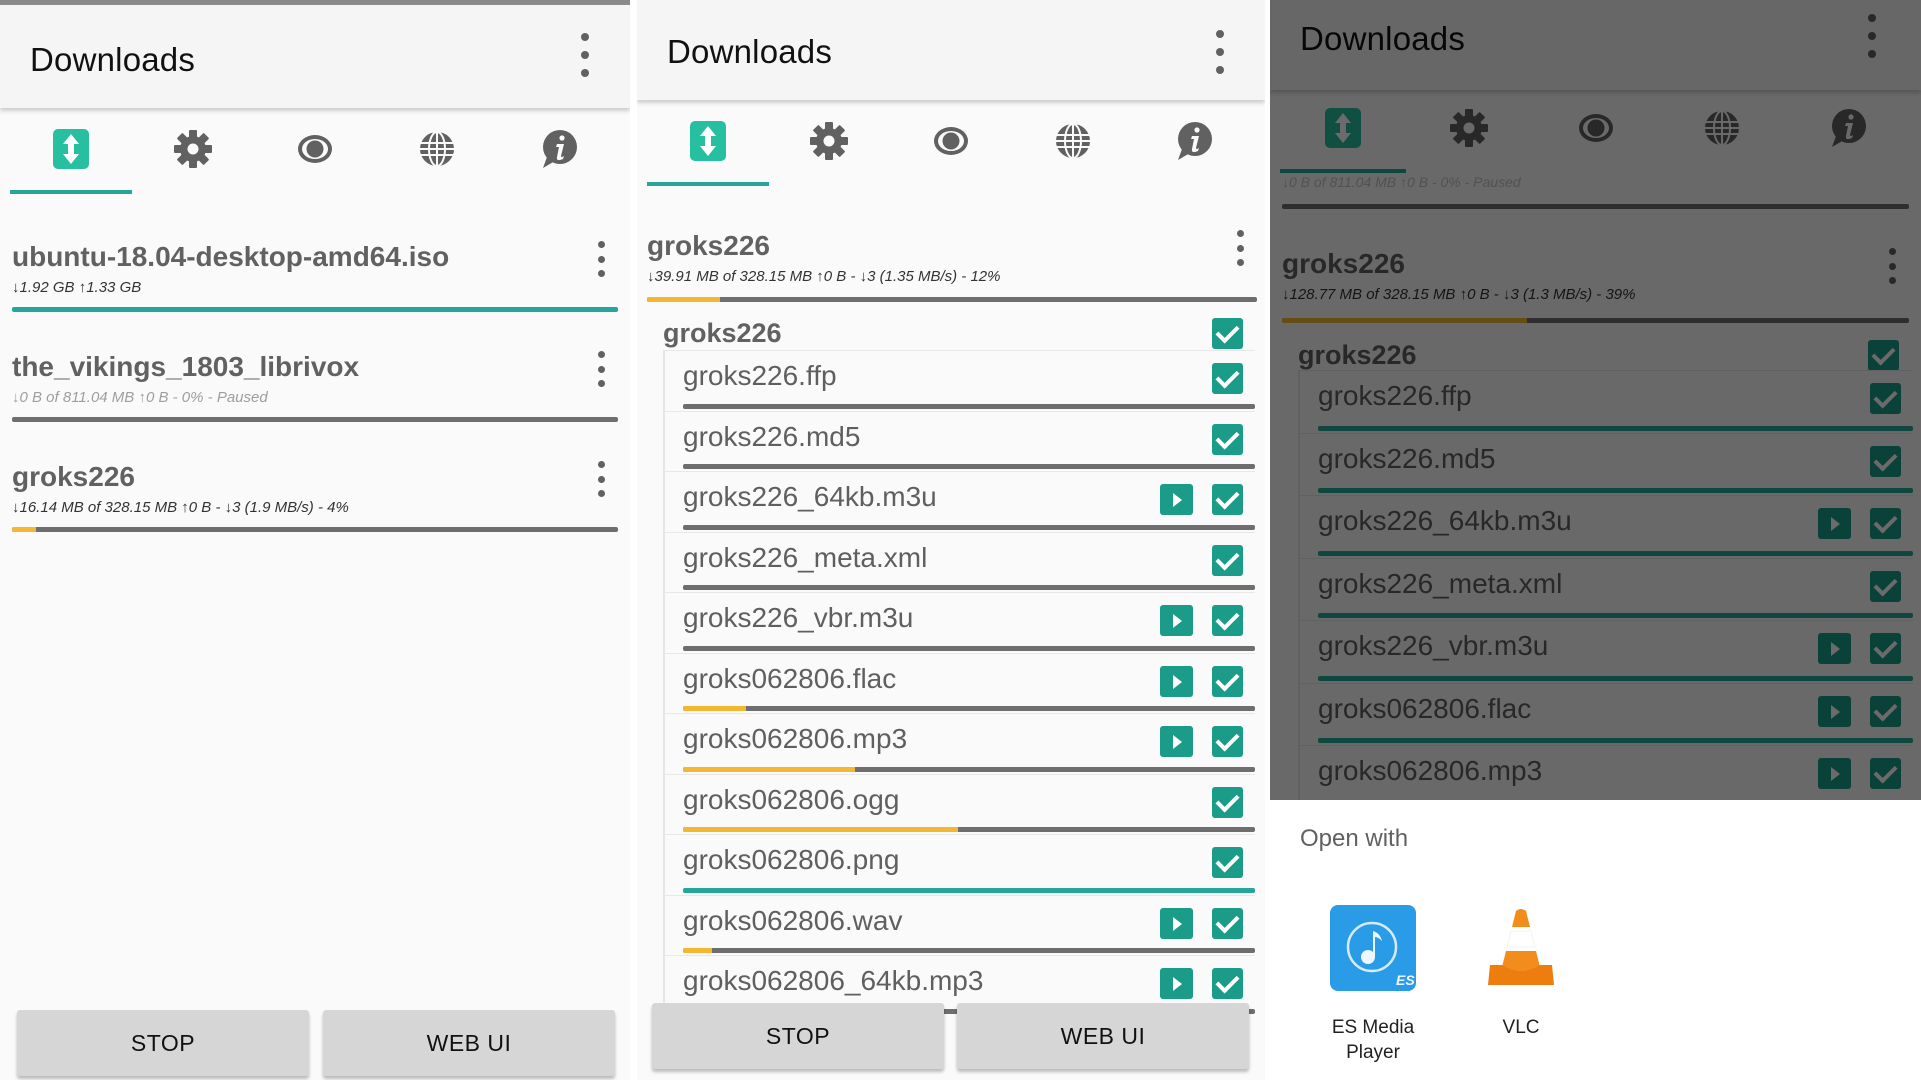 The height and width of the screenshot is (1080, 1921). I want to click on download-status: ↓0 B of 811.04 MB ↑0 B - 0% - Paused, so click(140, 397).